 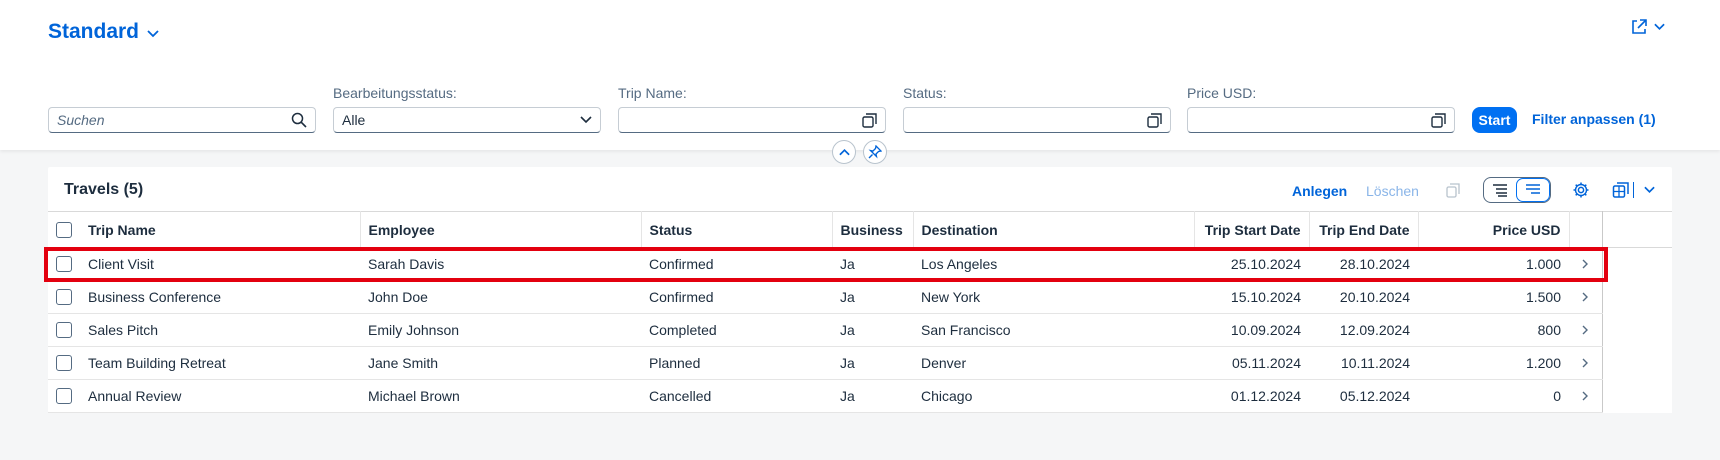 What do you see at coordinates (1494, 229) in the screenshot?
I see `column-header-price-usd: Price USD` at bounding box center [1494, 229].